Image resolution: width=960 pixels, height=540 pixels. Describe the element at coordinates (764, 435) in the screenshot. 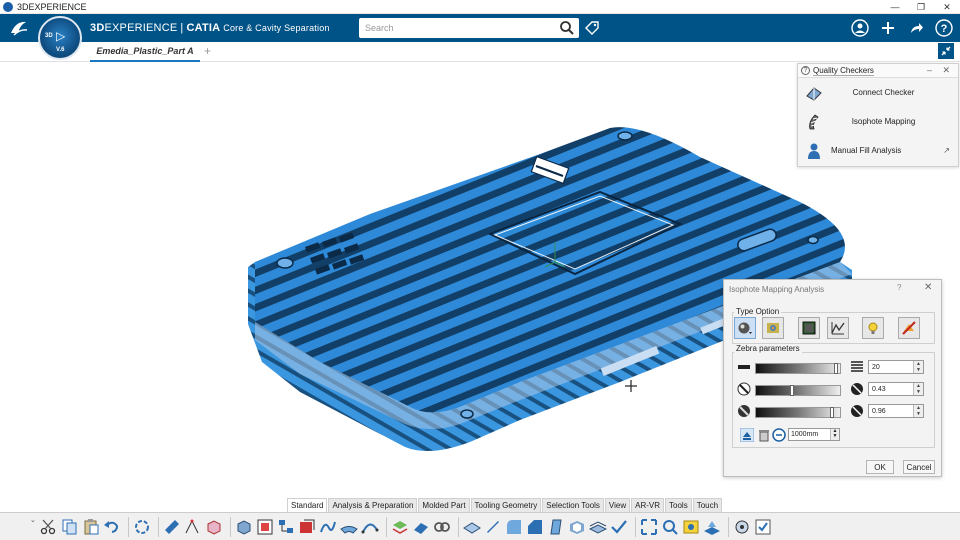

I see `delete-trash-icon` at that location.